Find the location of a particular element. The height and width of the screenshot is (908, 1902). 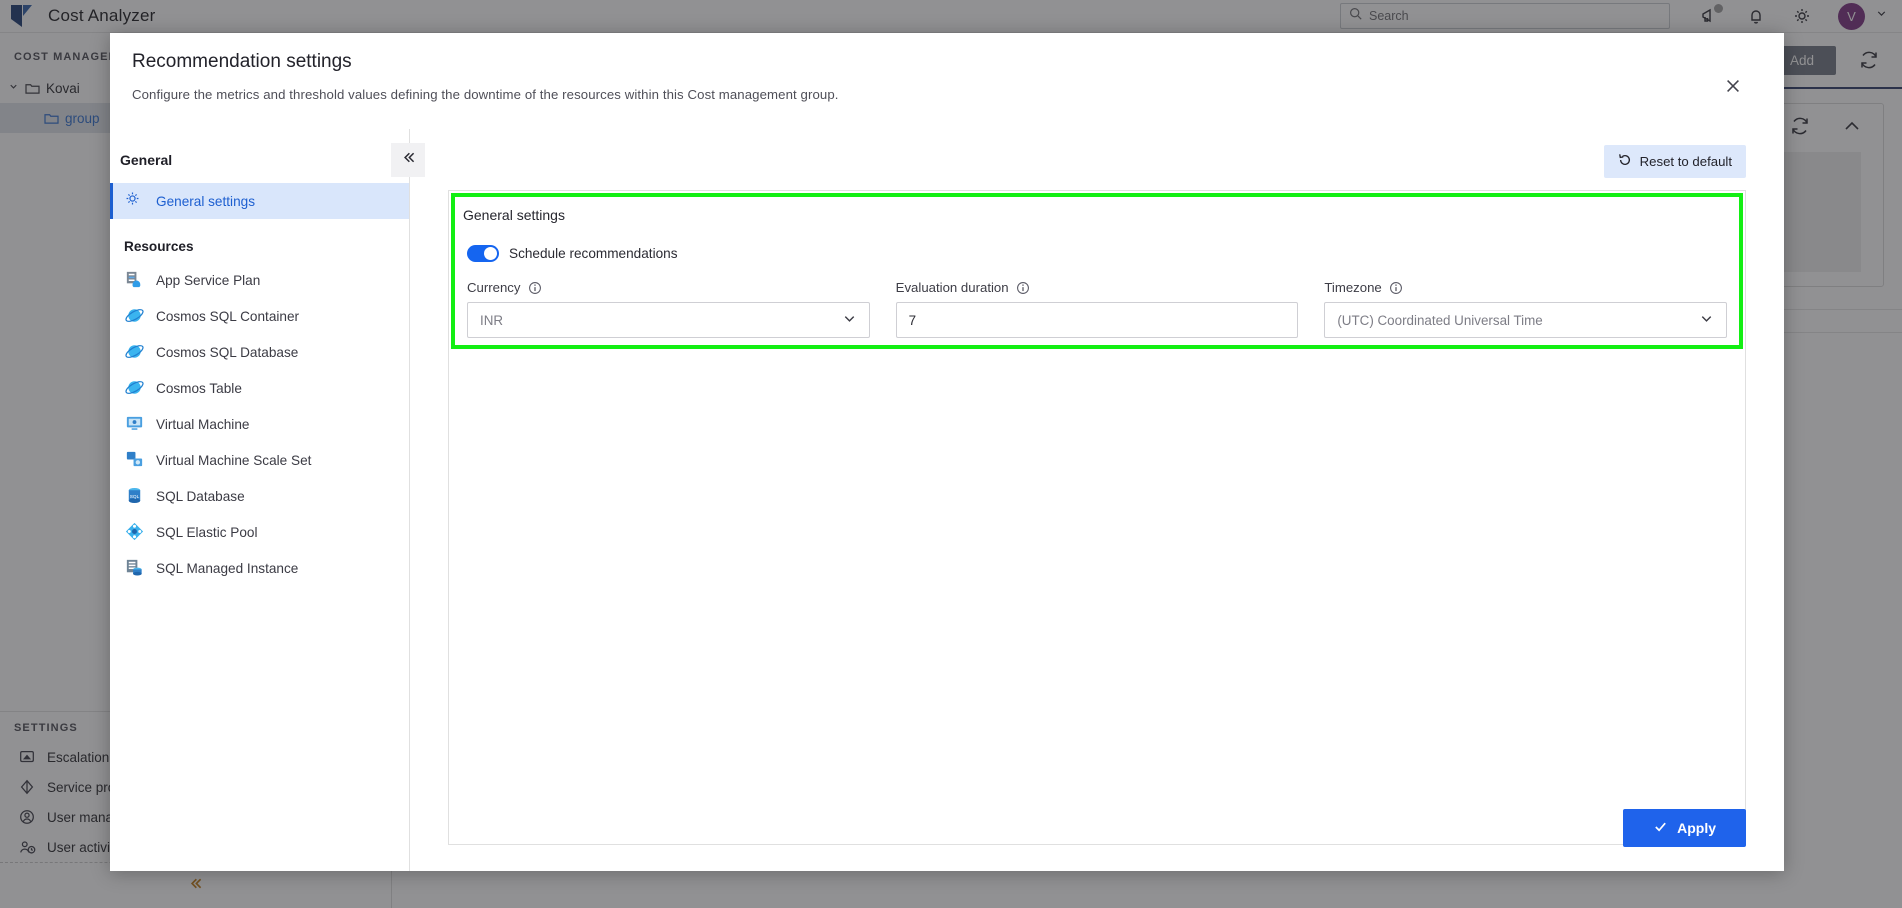

schedule-recommendations-toggle is located at coordinates (483, 253).